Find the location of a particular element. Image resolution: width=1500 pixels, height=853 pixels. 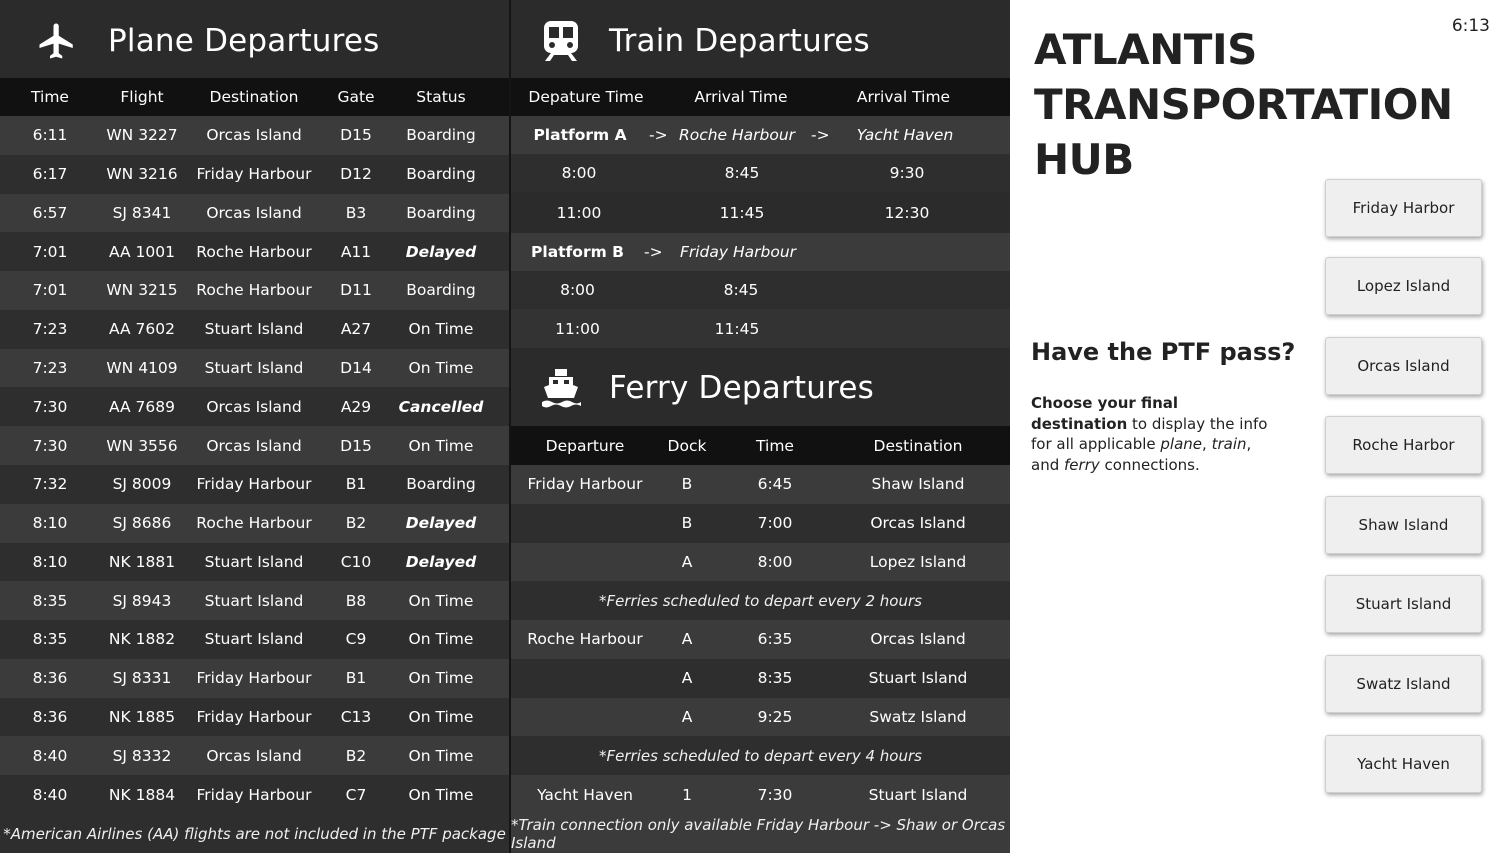

destination-button-lopez-island: Lopez Island is located at coordinates (1403, 286).